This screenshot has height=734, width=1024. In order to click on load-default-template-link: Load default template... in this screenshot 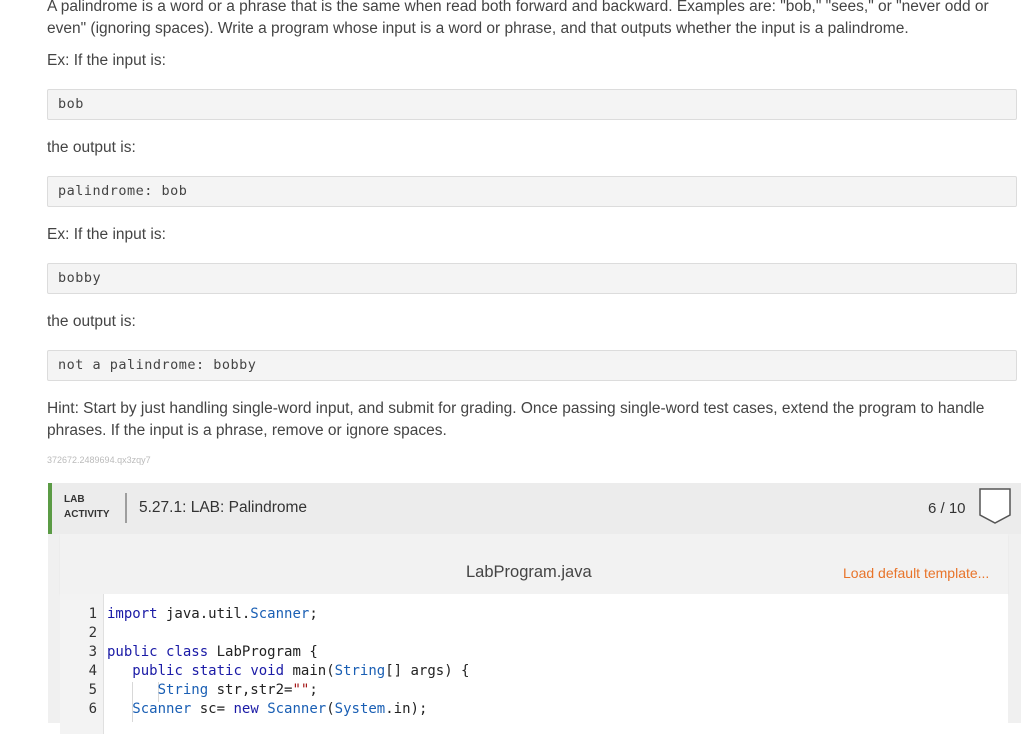, I will do `click(916, 573)`.